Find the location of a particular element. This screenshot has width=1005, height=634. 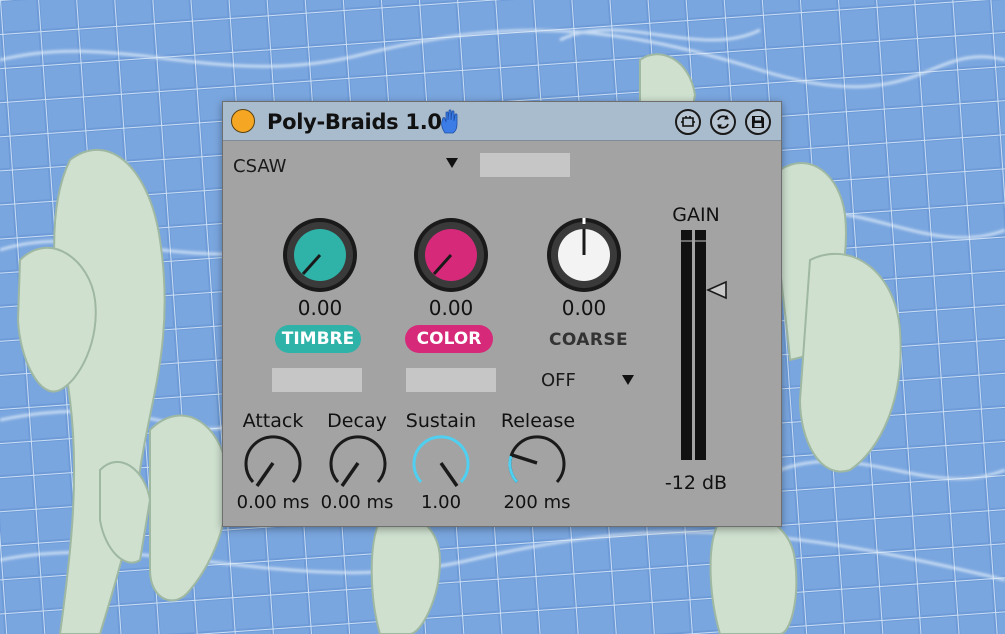

sustain-dial is located at coordinates (441, 462).